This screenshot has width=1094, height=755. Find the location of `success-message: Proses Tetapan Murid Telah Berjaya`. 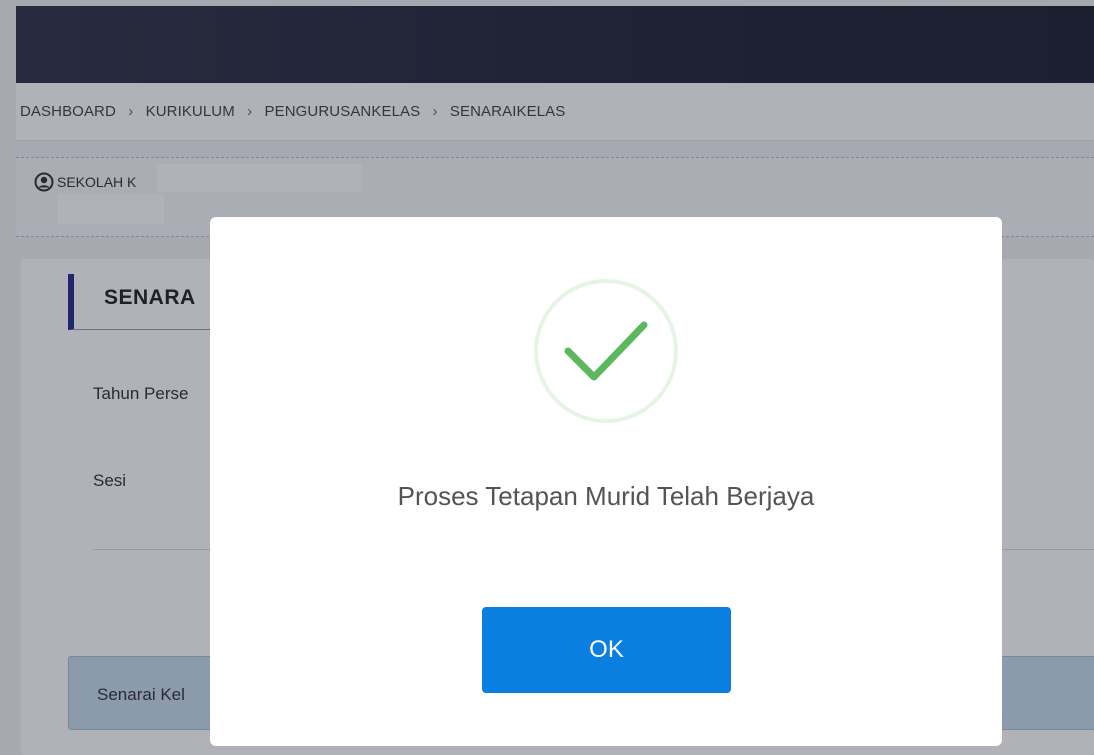

success-message: Proses Tetapan Murid Telah Berjaya is located at coordinates (606, 496).